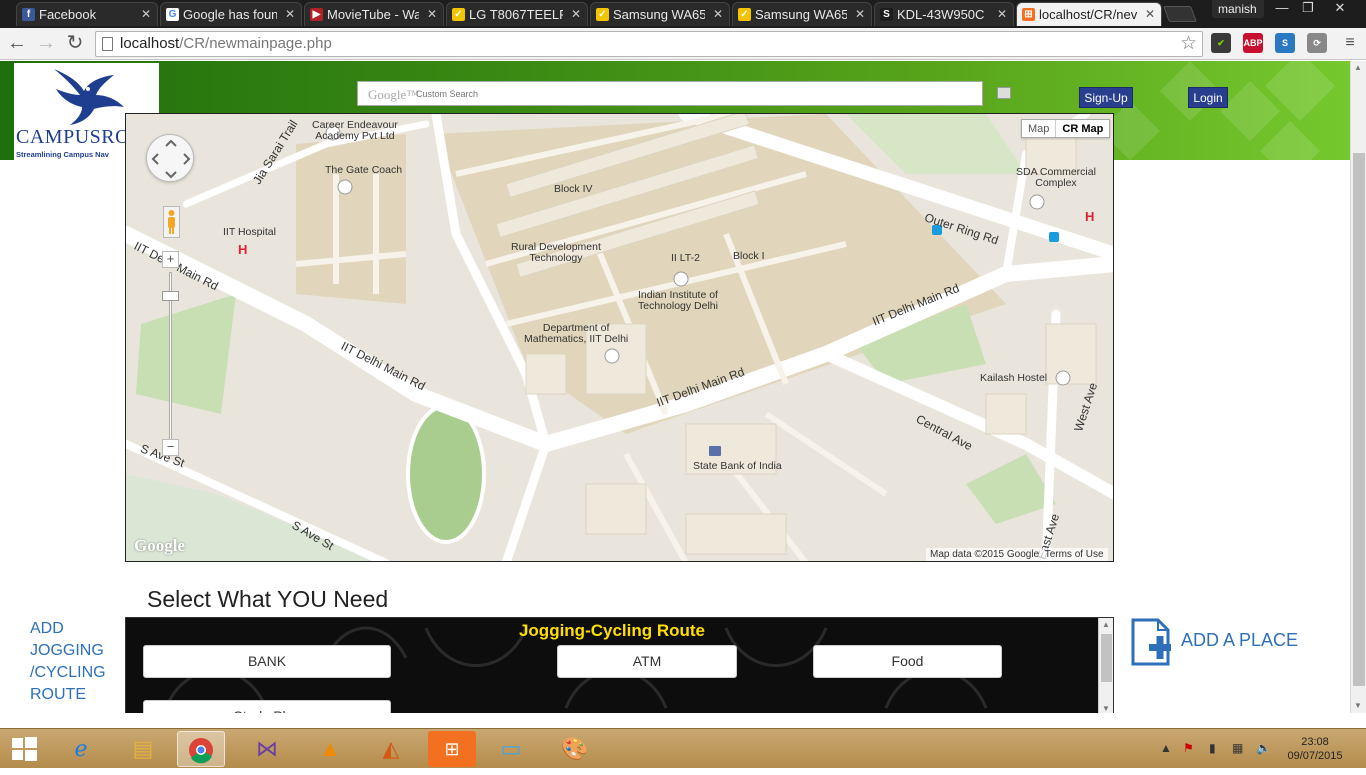  Describe the element at coordinates (170, 447) in the screenshot. I see `zoom-out-button: −` at that location.